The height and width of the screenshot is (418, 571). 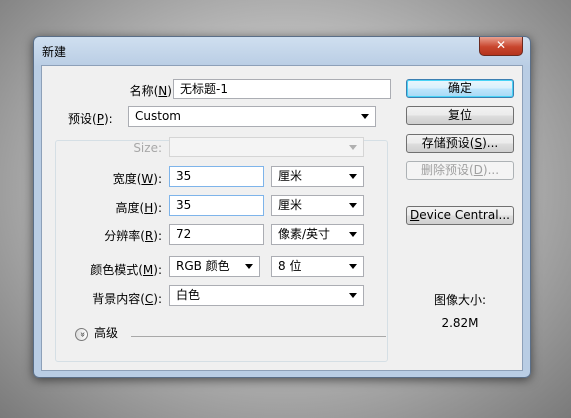 I want to click on resolution-label: 分辨率(R):, so click(x=133, y=236).